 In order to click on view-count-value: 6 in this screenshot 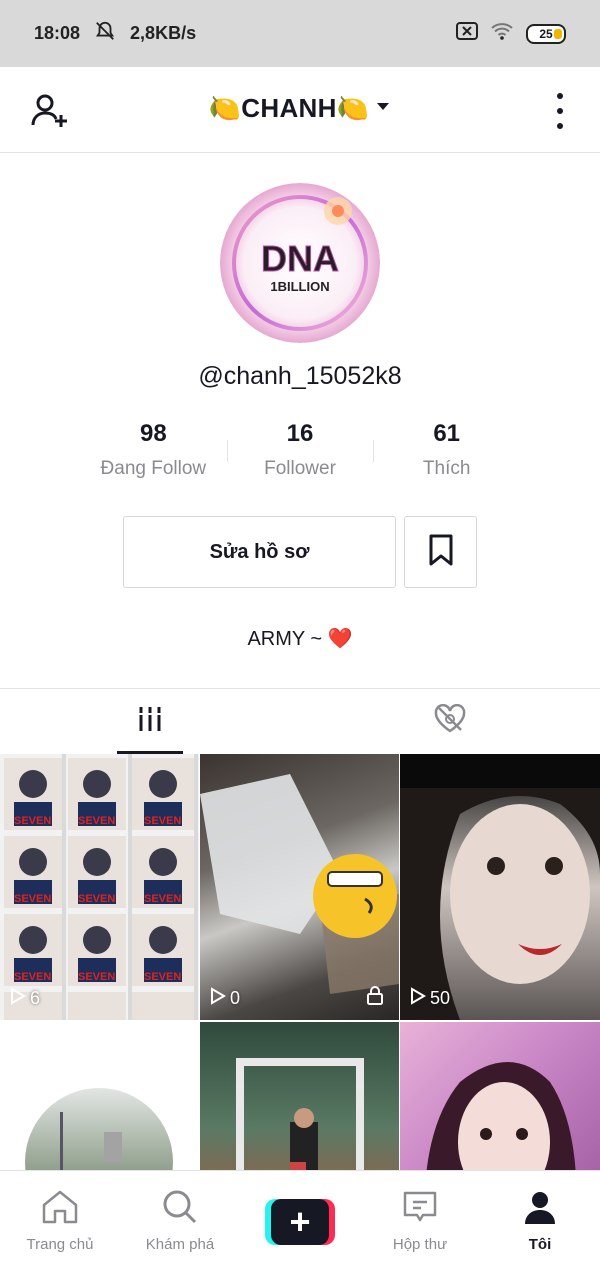, I will do `click(35, 998)`.